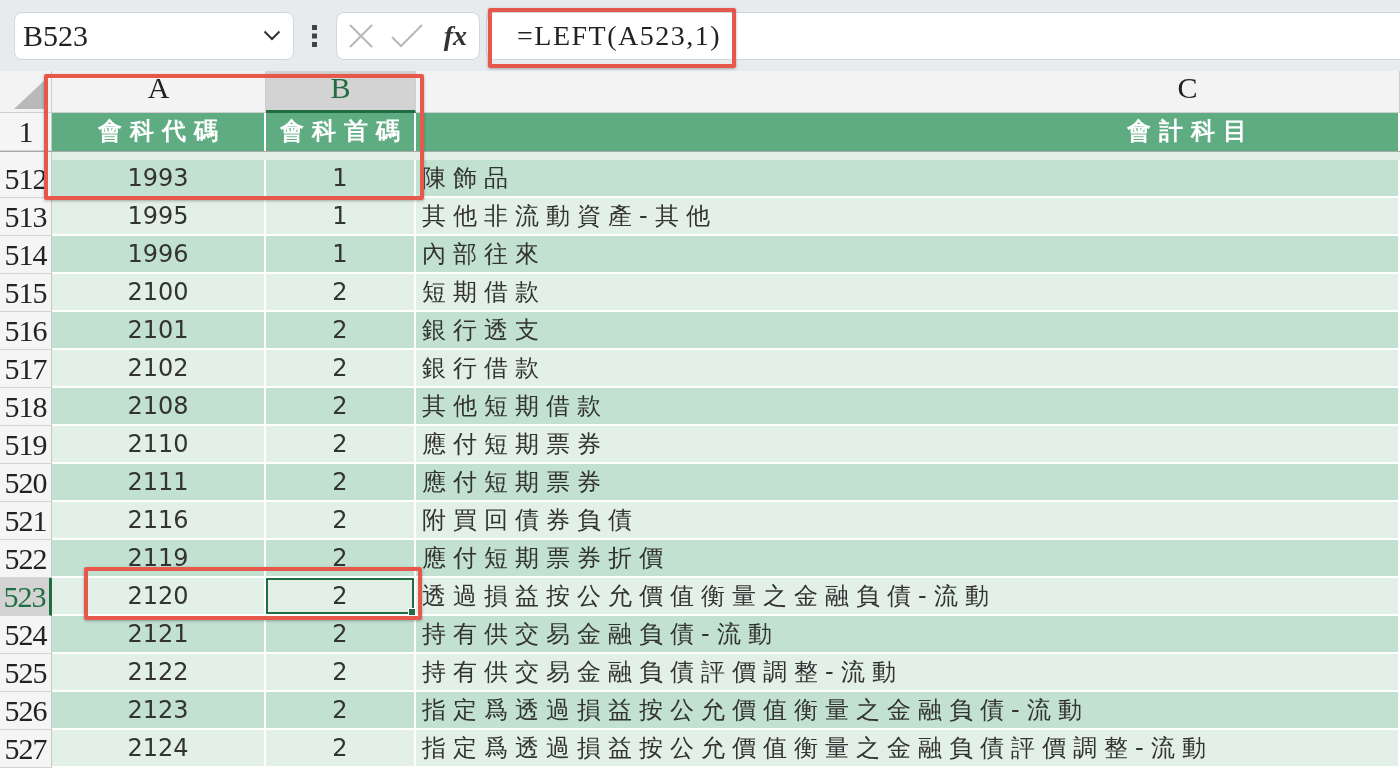  I want to click on column-header: C, so click(908, 92).